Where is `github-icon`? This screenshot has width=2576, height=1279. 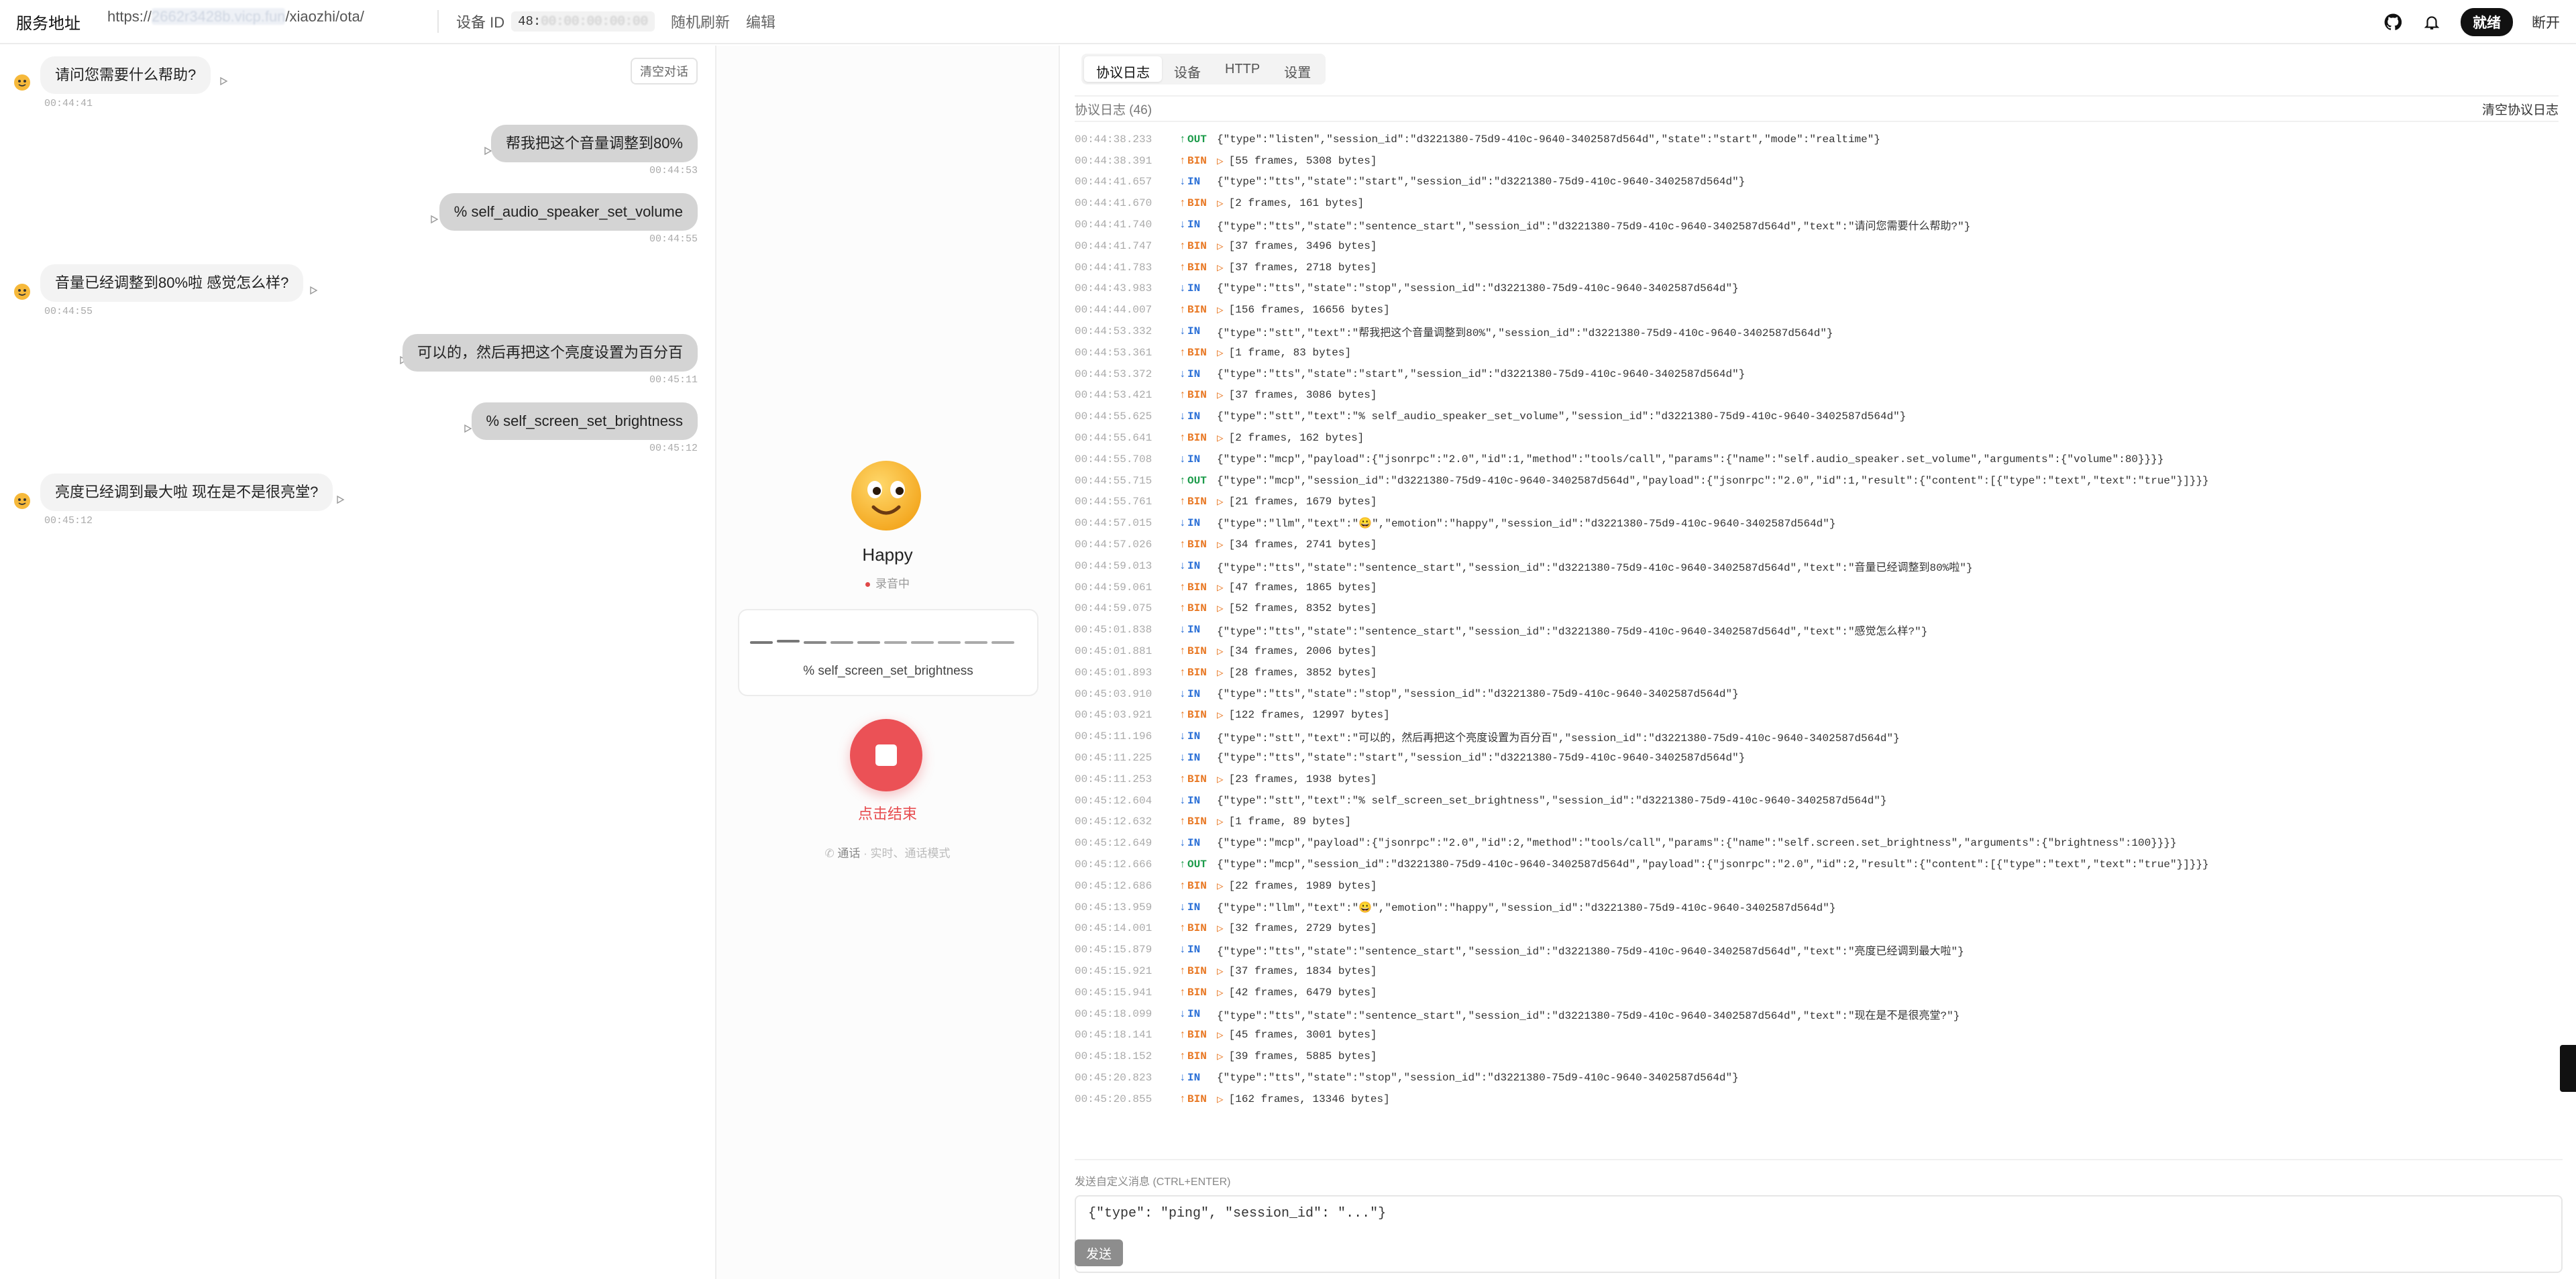 github-icon is located at coordinates (2393, 22).